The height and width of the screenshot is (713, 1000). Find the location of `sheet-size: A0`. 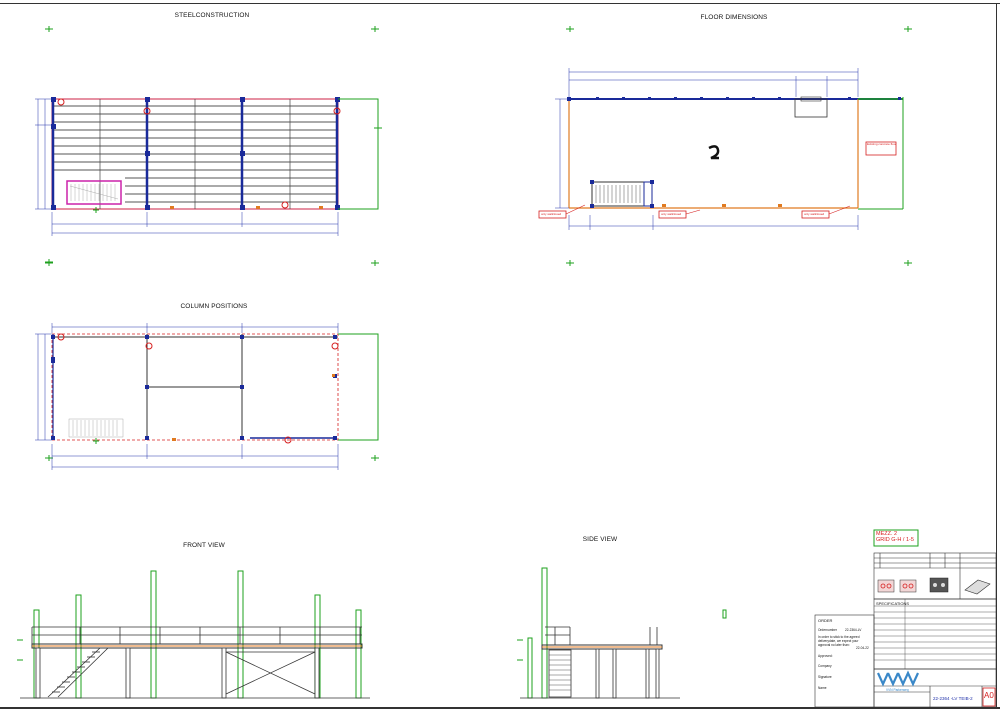

sheet-size: A0 is located at coordinates (989, 695).